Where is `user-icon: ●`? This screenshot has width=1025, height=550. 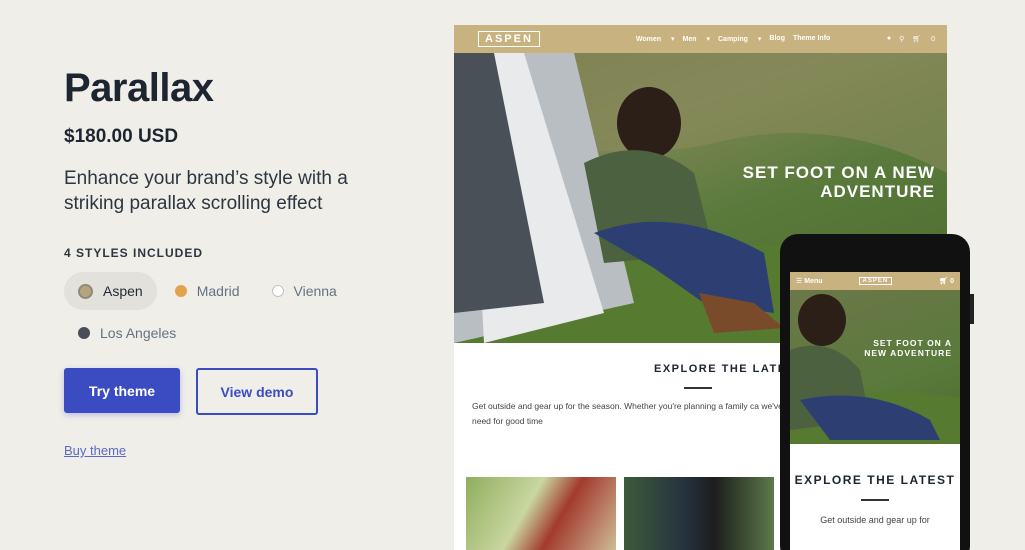
user-icon: ● is located at coordinates (889, 38).